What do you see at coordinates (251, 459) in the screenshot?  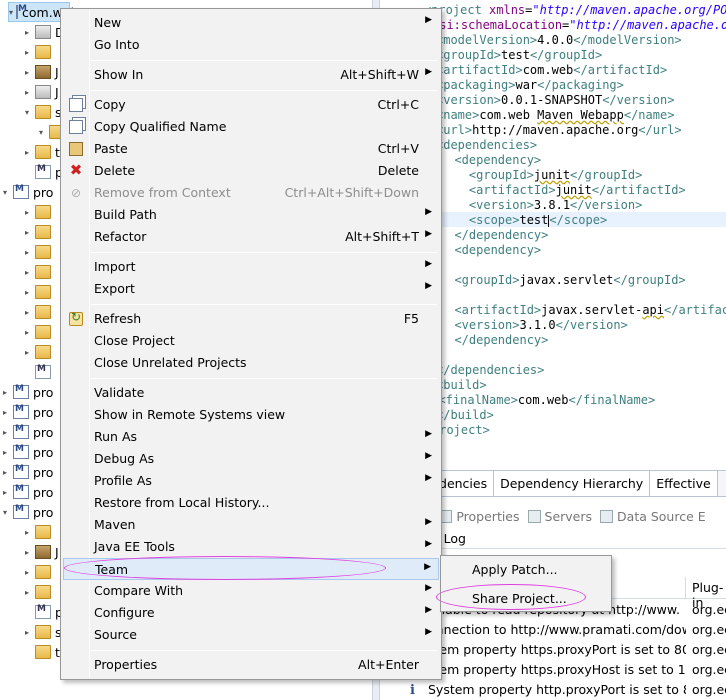 I see `menu-item-debug-as: Debug As ▶` at bounding box center [251, 459].